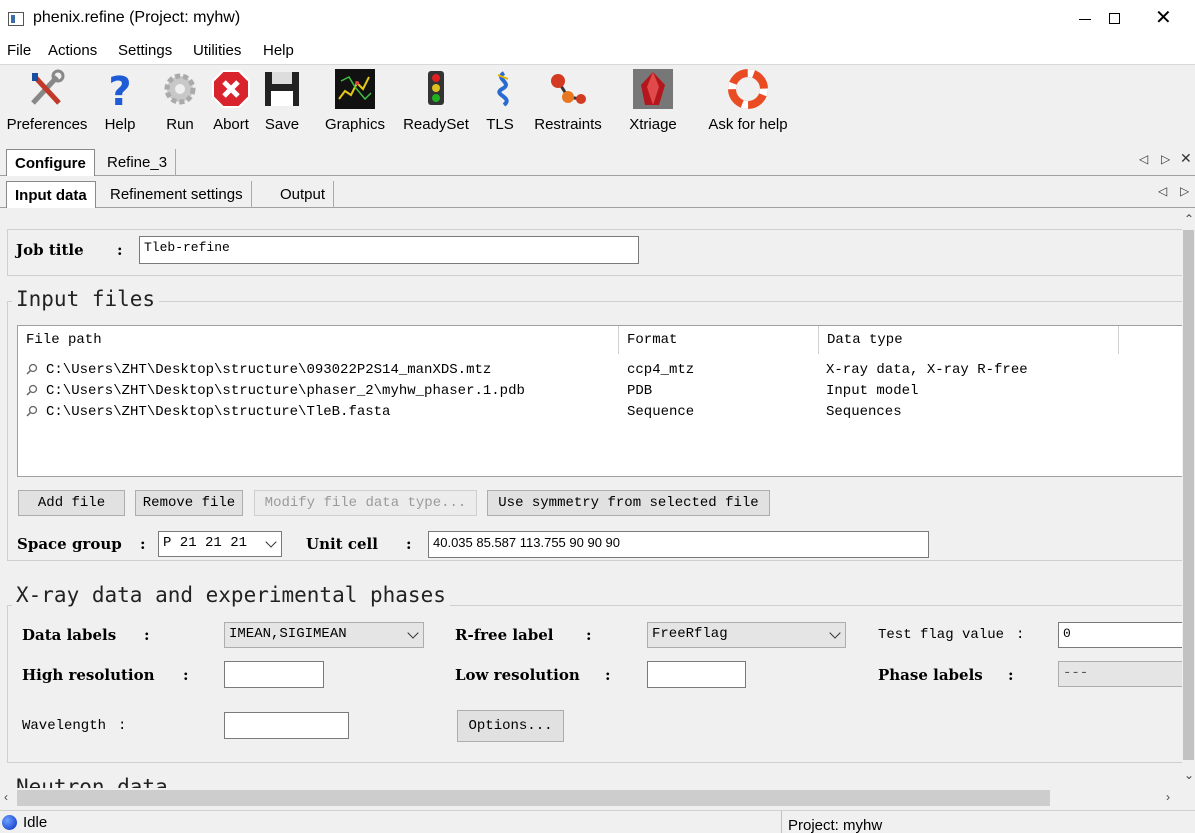  What do you see at coordinates (72, 50) in the screenshot?
I see `menu-actions: Actions` at bounding box center [72, 50].